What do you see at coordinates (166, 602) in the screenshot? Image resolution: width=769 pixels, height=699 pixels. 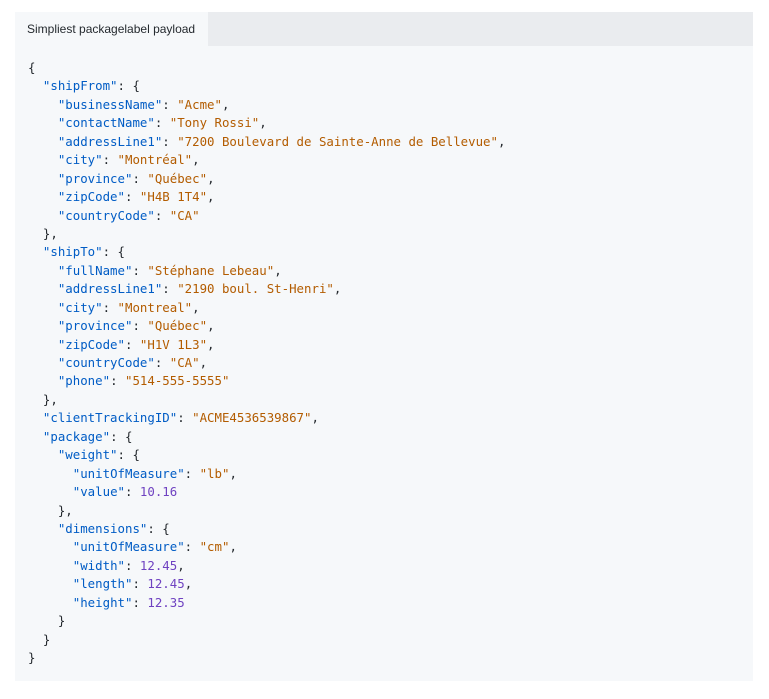 I see `json-number: 12.35` at bounding box center [166, 602].